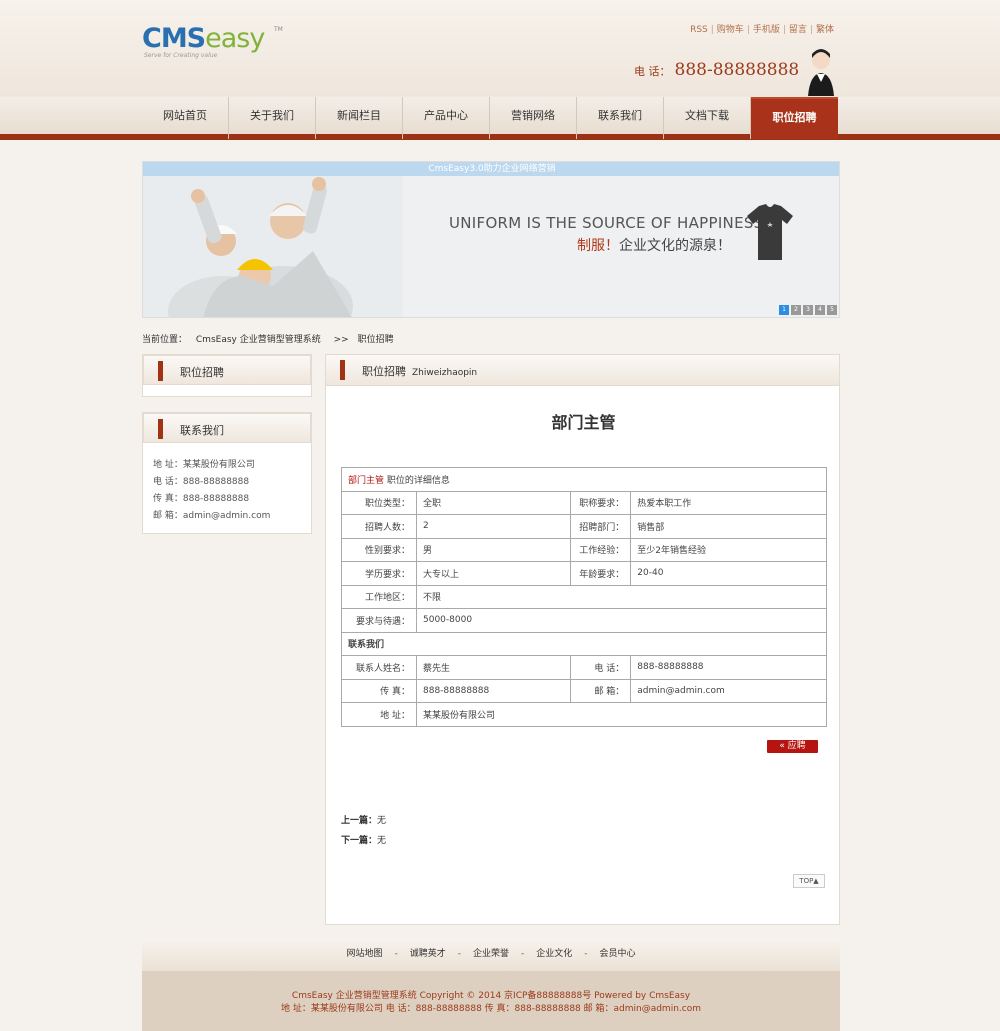  I want to click on sidebar-jobs-box: 职位招聘, so click(227, 375).